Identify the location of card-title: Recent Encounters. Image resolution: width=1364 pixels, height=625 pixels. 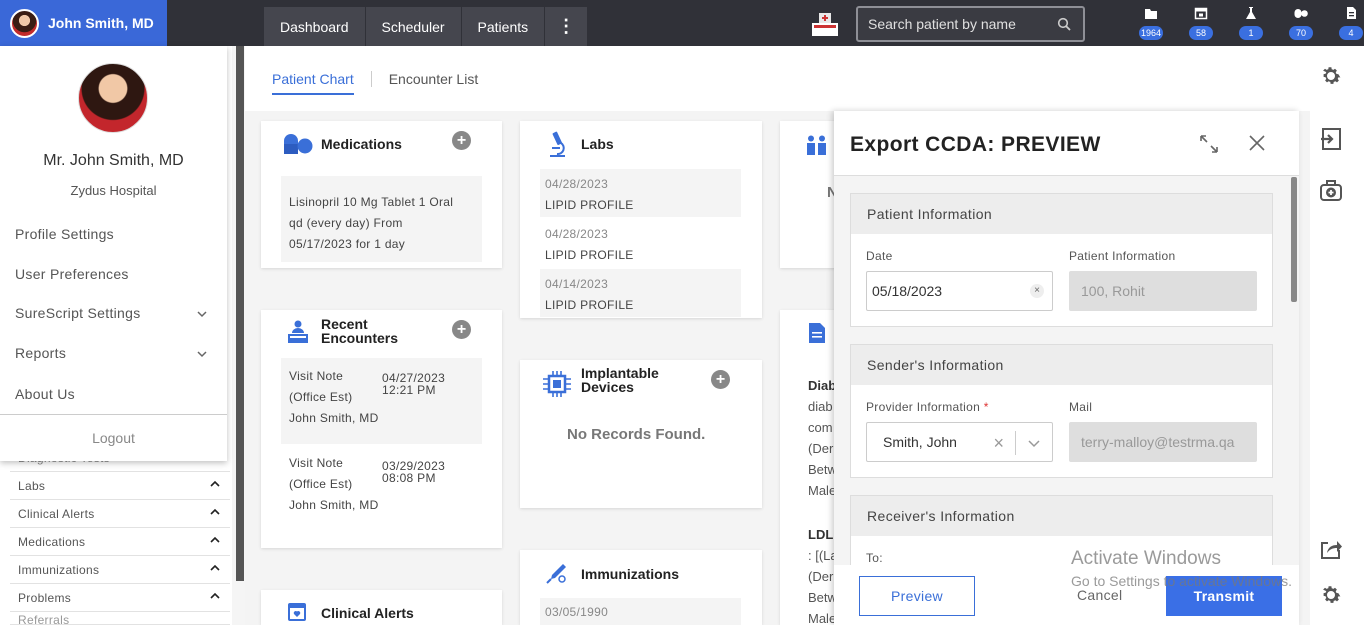
(359, 331).